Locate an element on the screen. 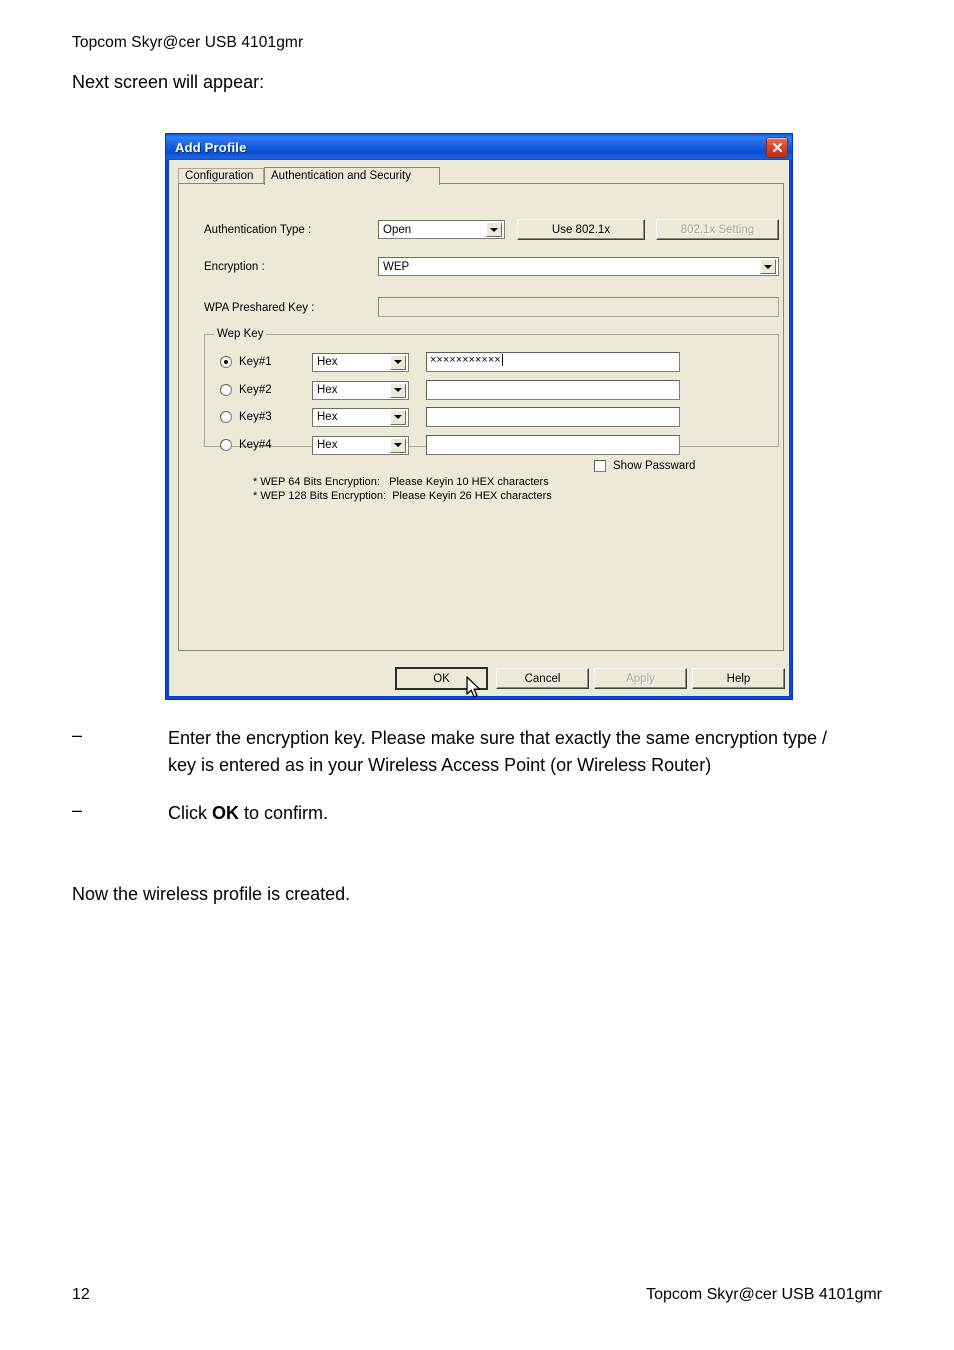  dialog-button-bar: OK Cancel Apply Help is located at coordinates (479, 679).